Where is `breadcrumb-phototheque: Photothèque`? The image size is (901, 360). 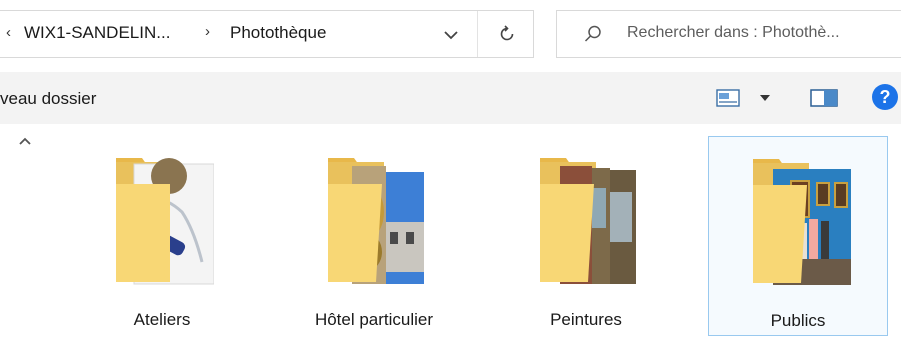 breadcrumb-phototheque: Photothèque is located at coordinates (278, 33).